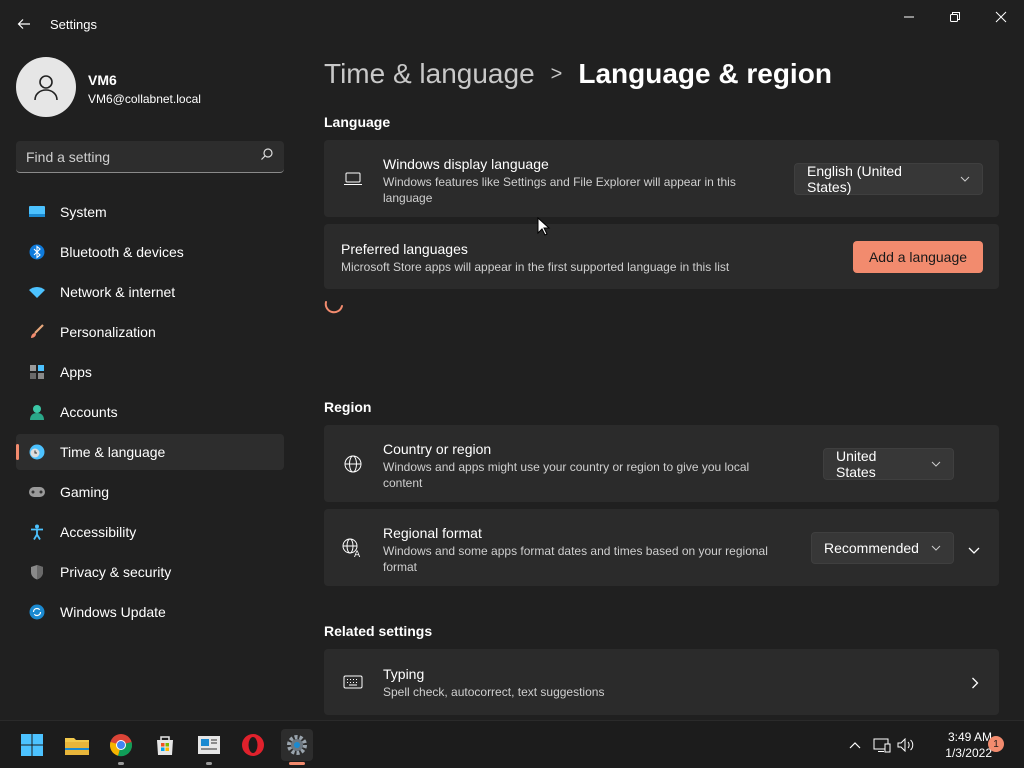  I want to click on sidebar-item-label: Windows Update, so click(113, 612).